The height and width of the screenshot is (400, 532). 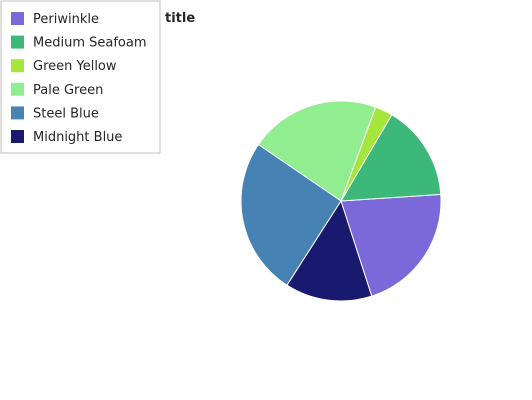 What do you see at coordinates (75, 66) in the screenshot?
I see `legend-label-green-yellow: Green Yellow` at bounding box center [75, 66].